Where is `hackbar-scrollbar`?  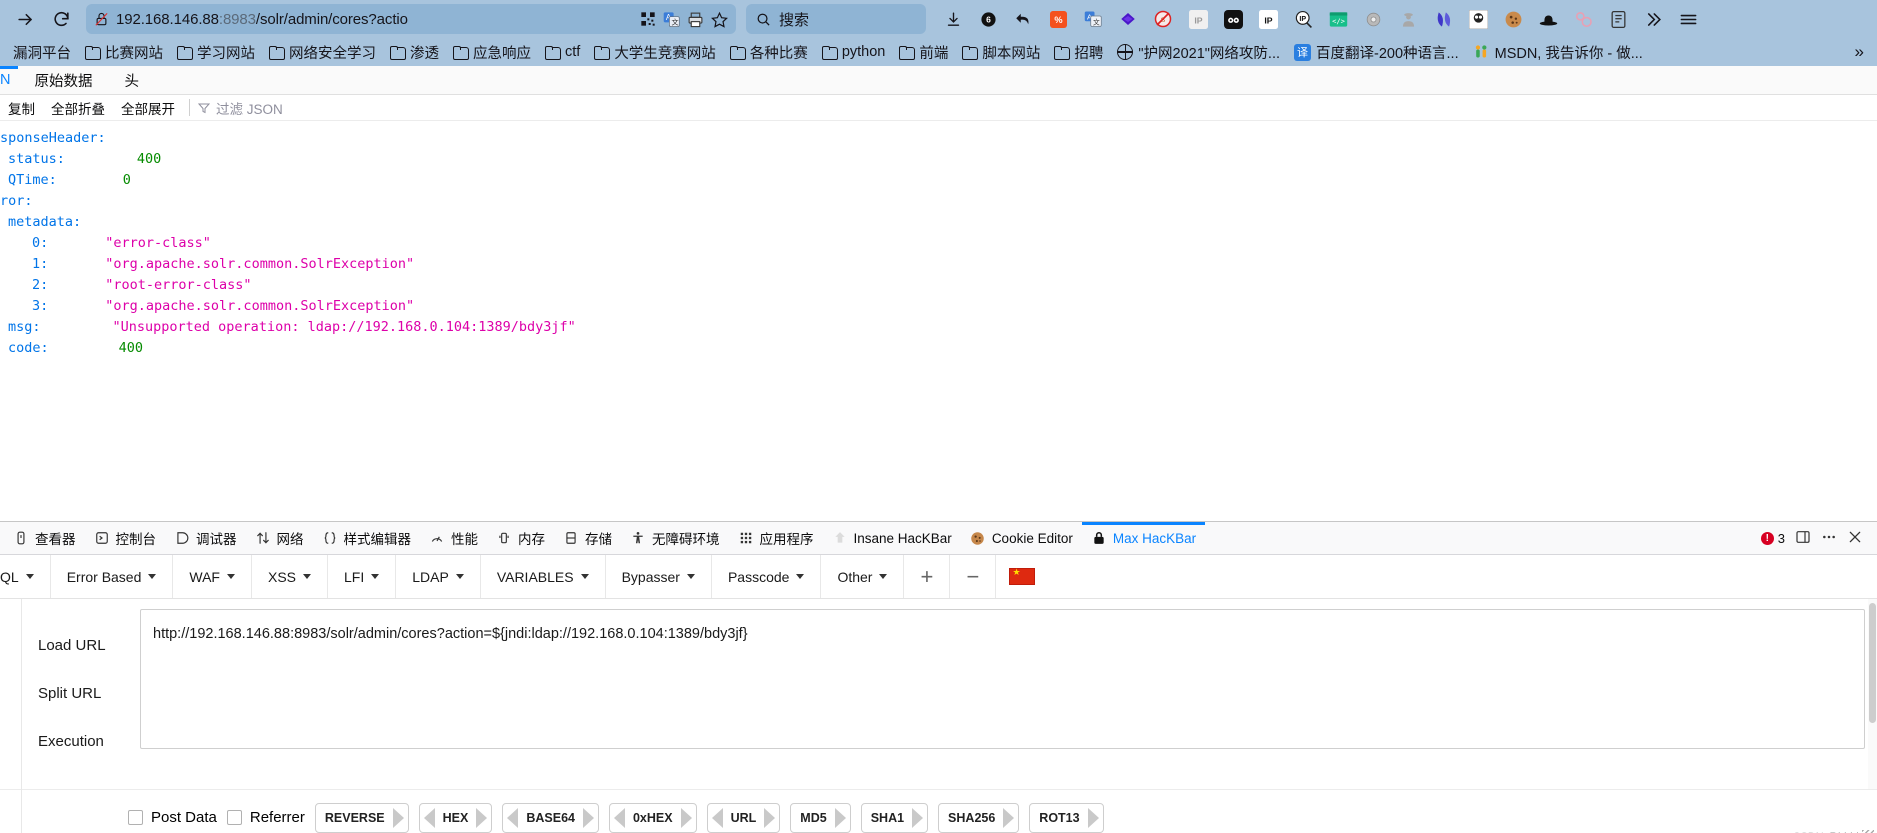
hackbar-scrollbar is located at coordinates (1872, 694).